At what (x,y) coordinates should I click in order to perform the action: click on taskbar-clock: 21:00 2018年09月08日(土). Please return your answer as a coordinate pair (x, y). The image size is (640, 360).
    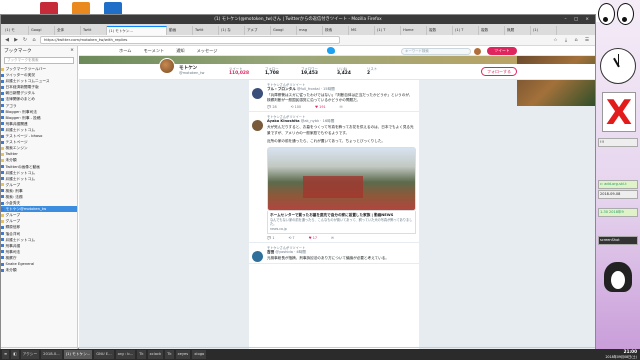
    Looking at the image, I should click on (623, 354).